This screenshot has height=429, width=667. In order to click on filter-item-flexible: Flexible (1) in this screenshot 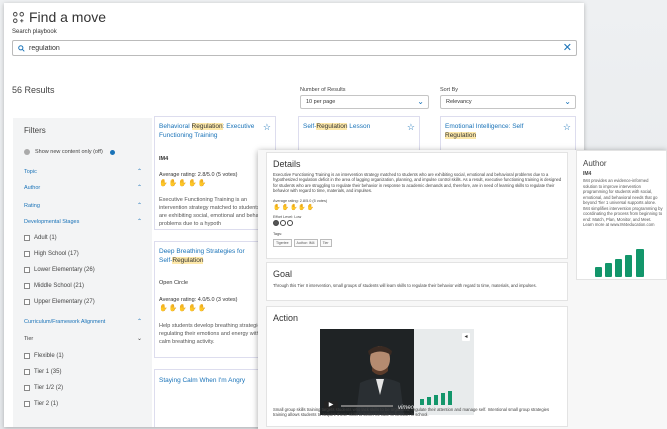, I will do `click(44, 356)`.